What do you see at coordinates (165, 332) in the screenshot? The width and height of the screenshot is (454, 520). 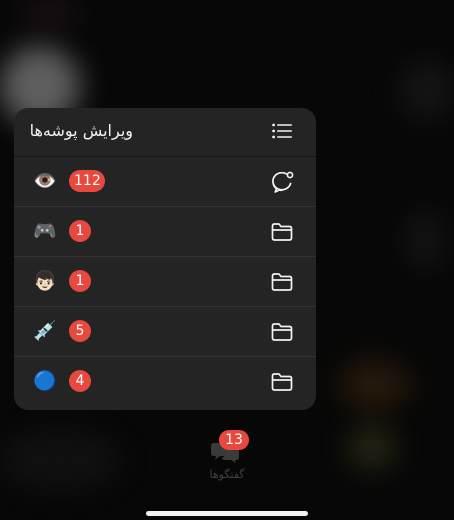 I see `folder-row: 💉 5` at bounding box center [165, 332].